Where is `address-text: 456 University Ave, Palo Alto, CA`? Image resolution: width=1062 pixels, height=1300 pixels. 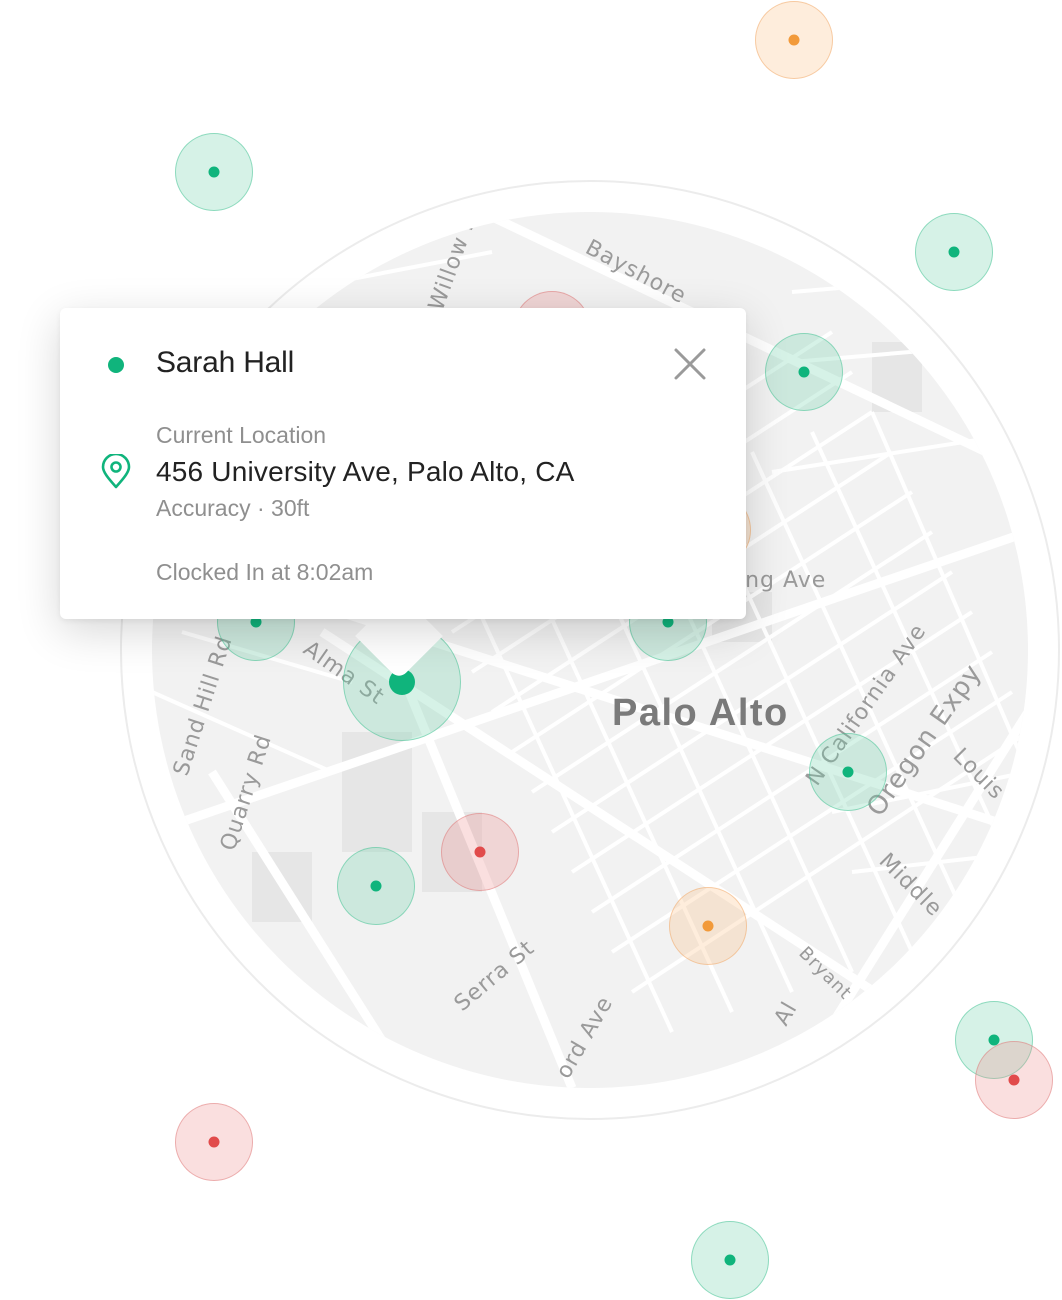 address-text: 456 University Ave, Palo Alto, CA is located at coordinates (365, 471).